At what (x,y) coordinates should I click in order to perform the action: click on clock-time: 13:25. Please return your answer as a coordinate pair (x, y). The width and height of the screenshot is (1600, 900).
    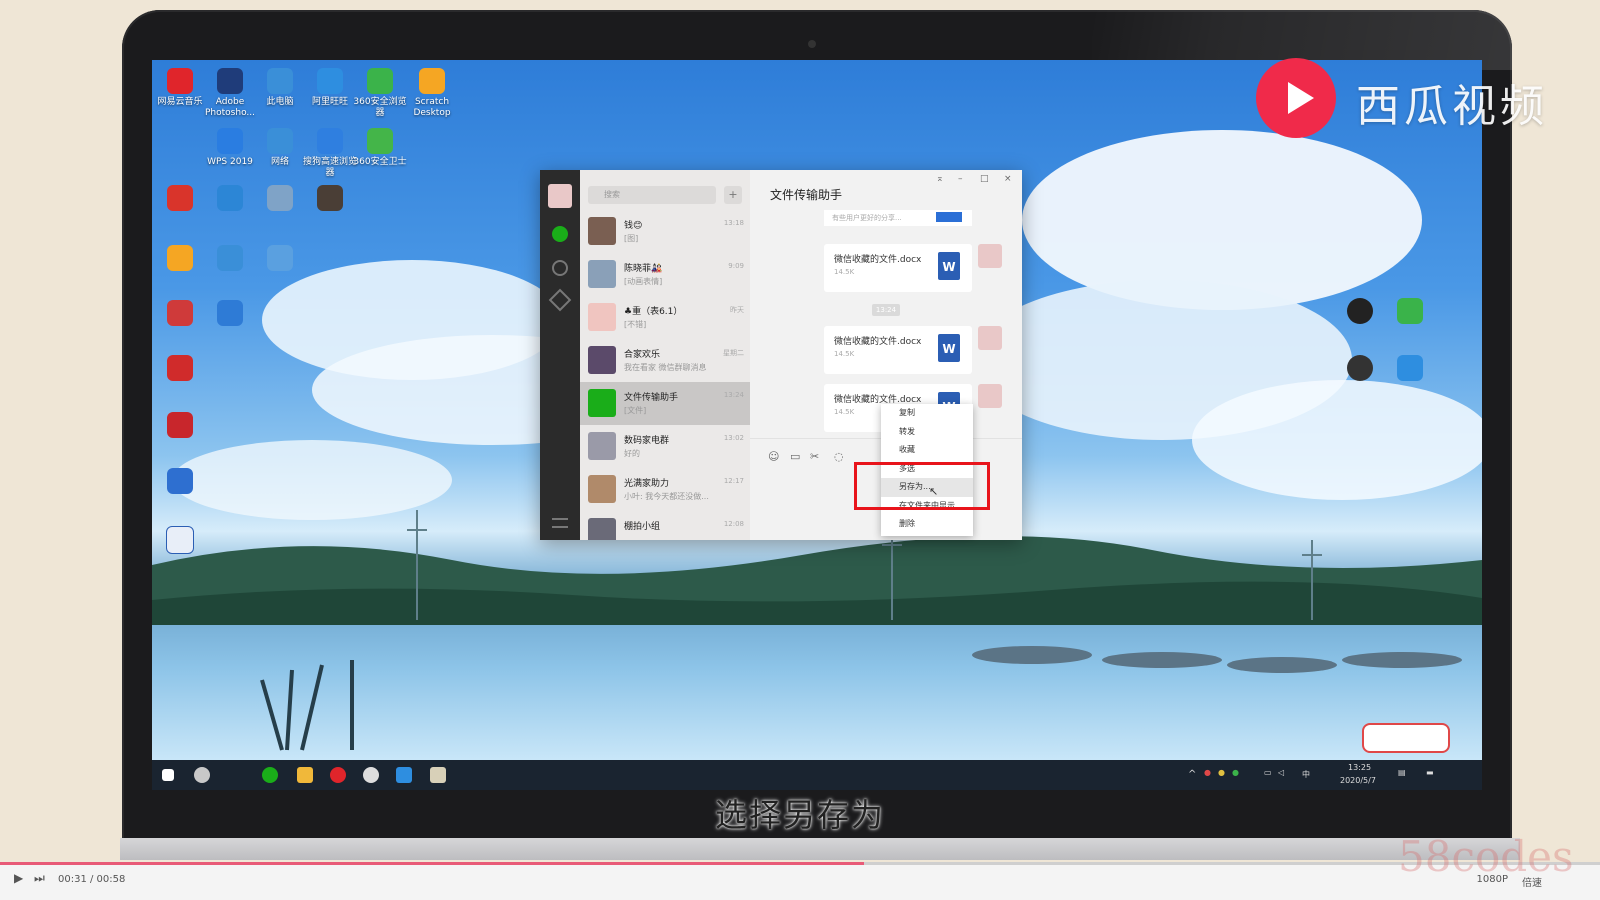
    Looking at the image, I should click on (1359, 767).